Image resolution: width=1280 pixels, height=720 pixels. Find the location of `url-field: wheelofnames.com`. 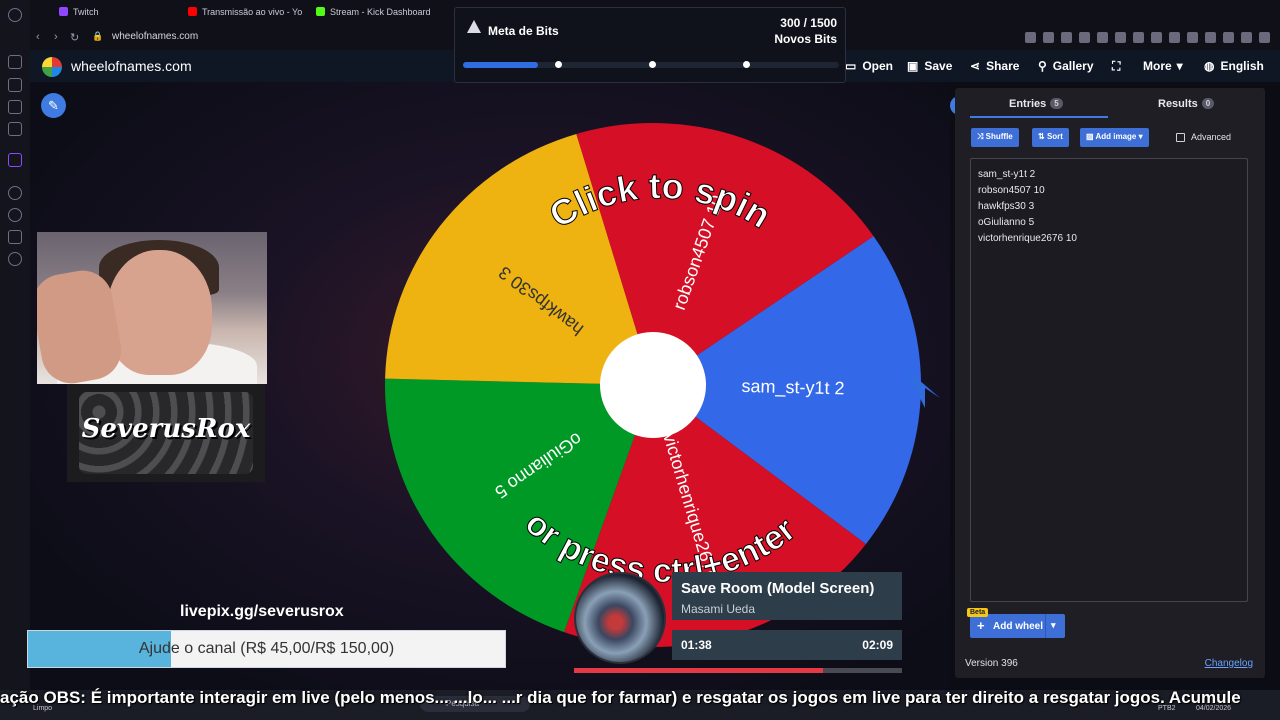

url-field: wheelofnames.com is located at coordinates (155, 36).